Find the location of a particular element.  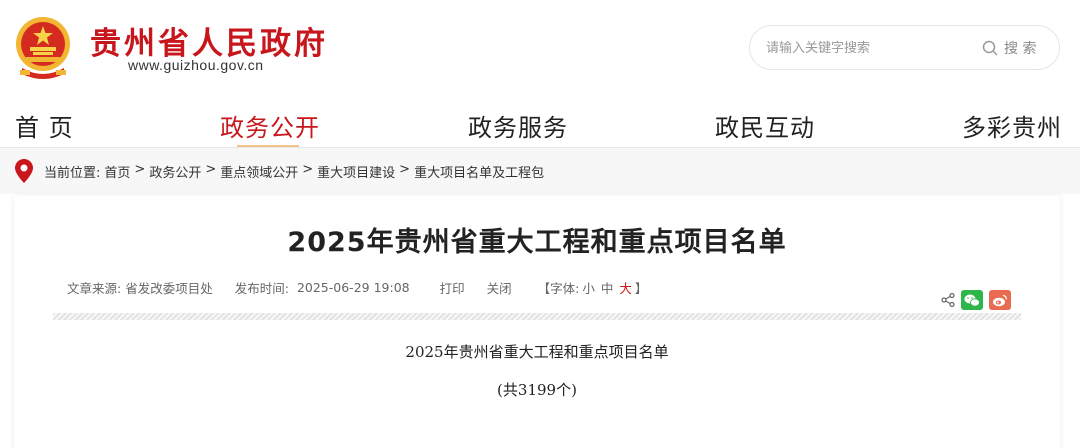

font-size-open: 【字体: is located at coordinates (558, 288).